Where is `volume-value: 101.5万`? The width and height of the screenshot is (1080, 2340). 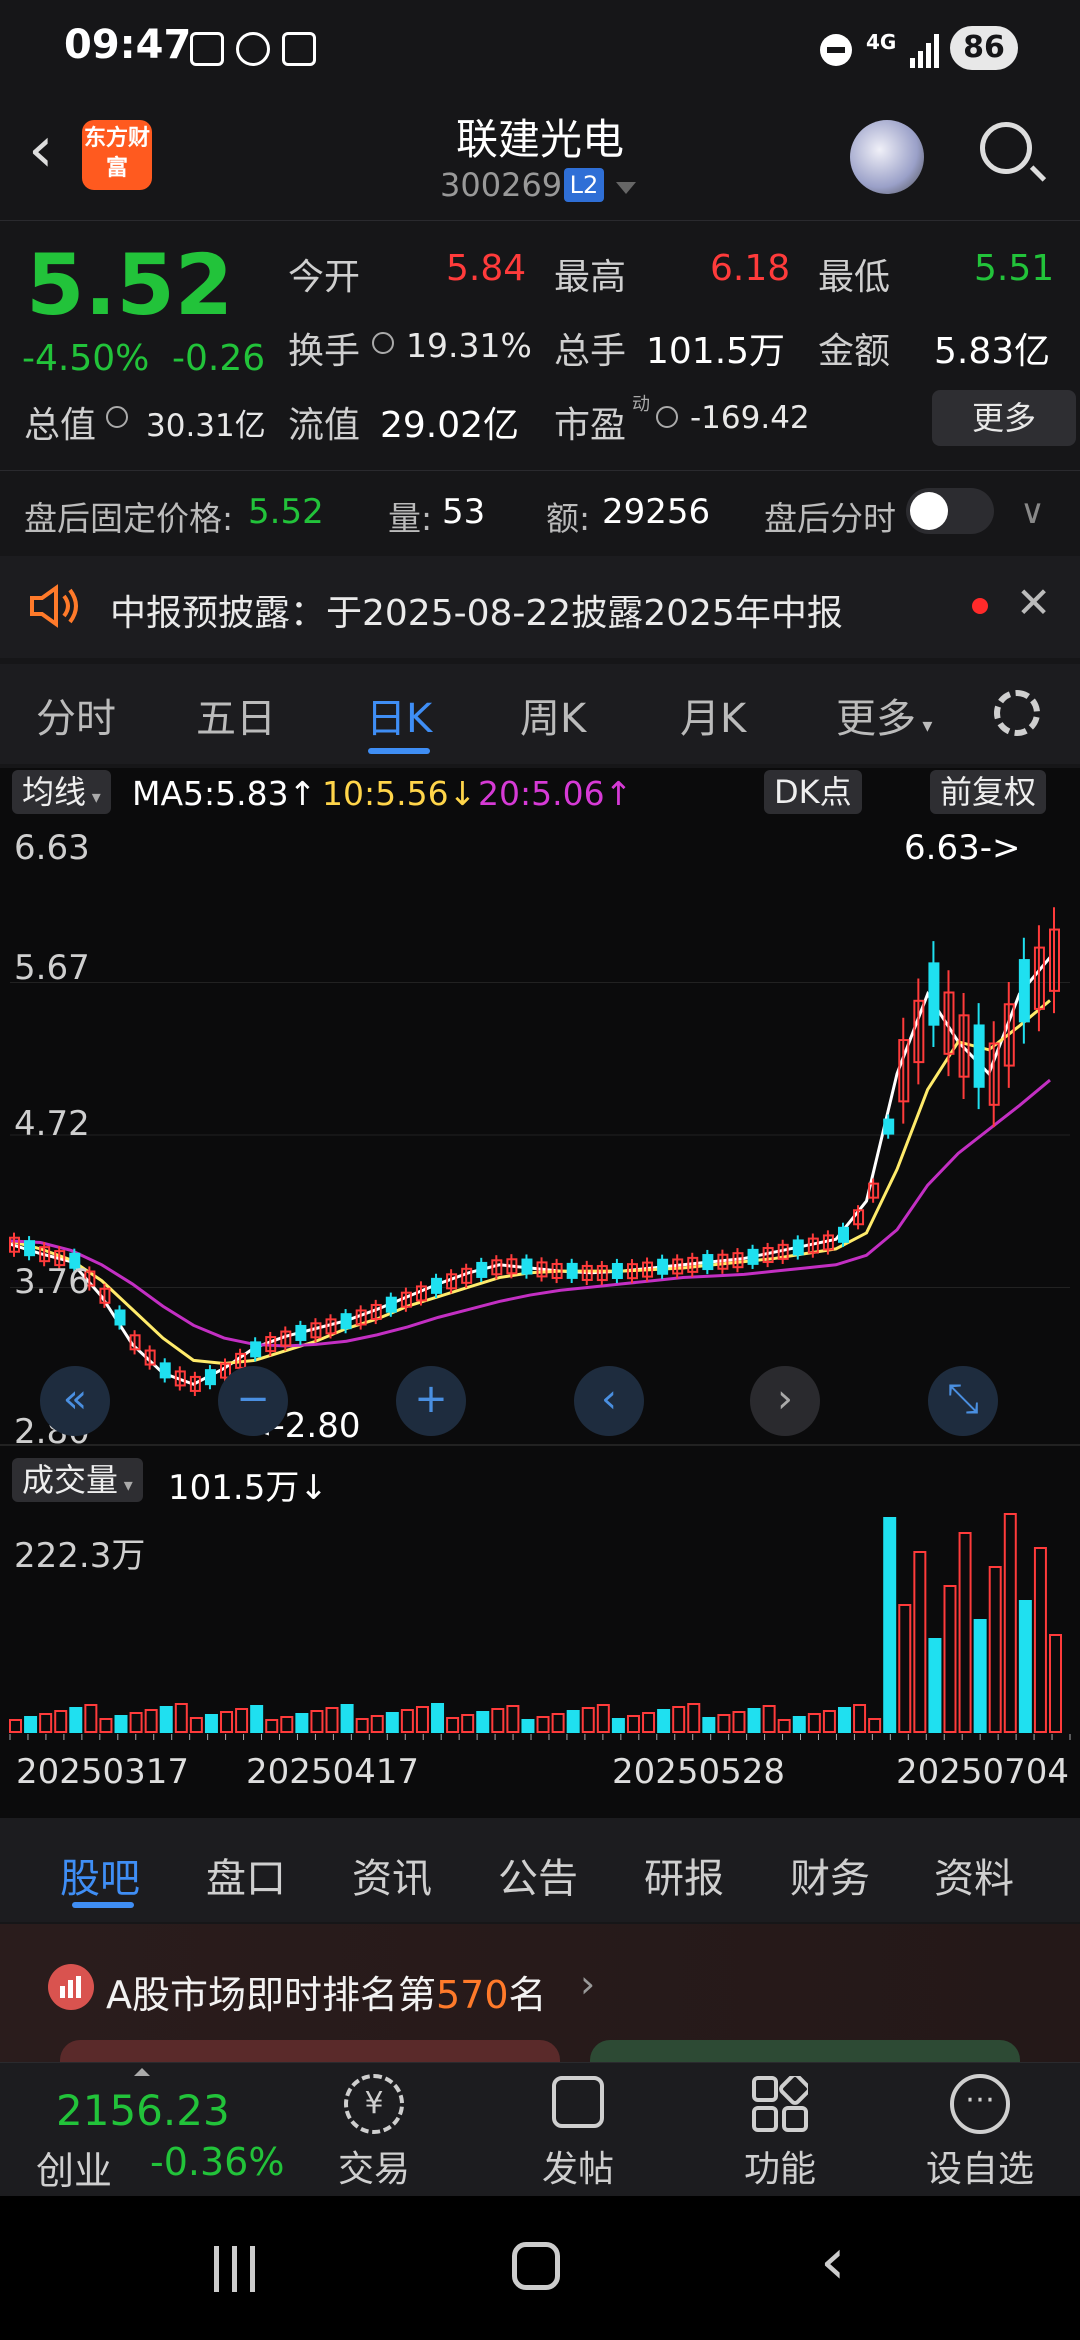 volume-value: 101.5万 is located at coordinates (716, 351).